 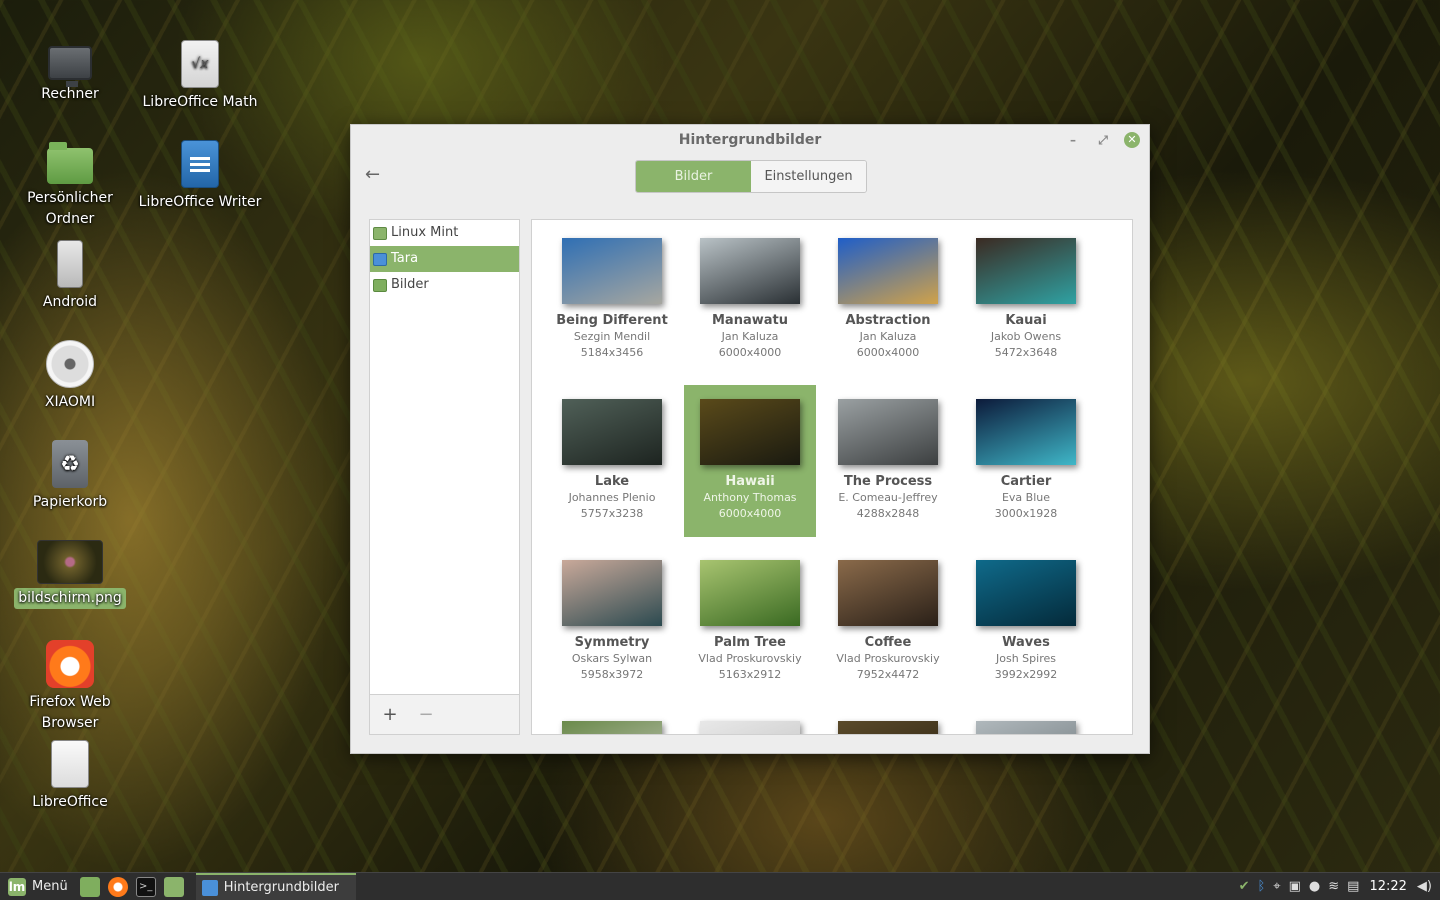 What do you see at coordinates (173, 886) in the screenshot?
I see `files-icon` at bounding box center [173, 886].